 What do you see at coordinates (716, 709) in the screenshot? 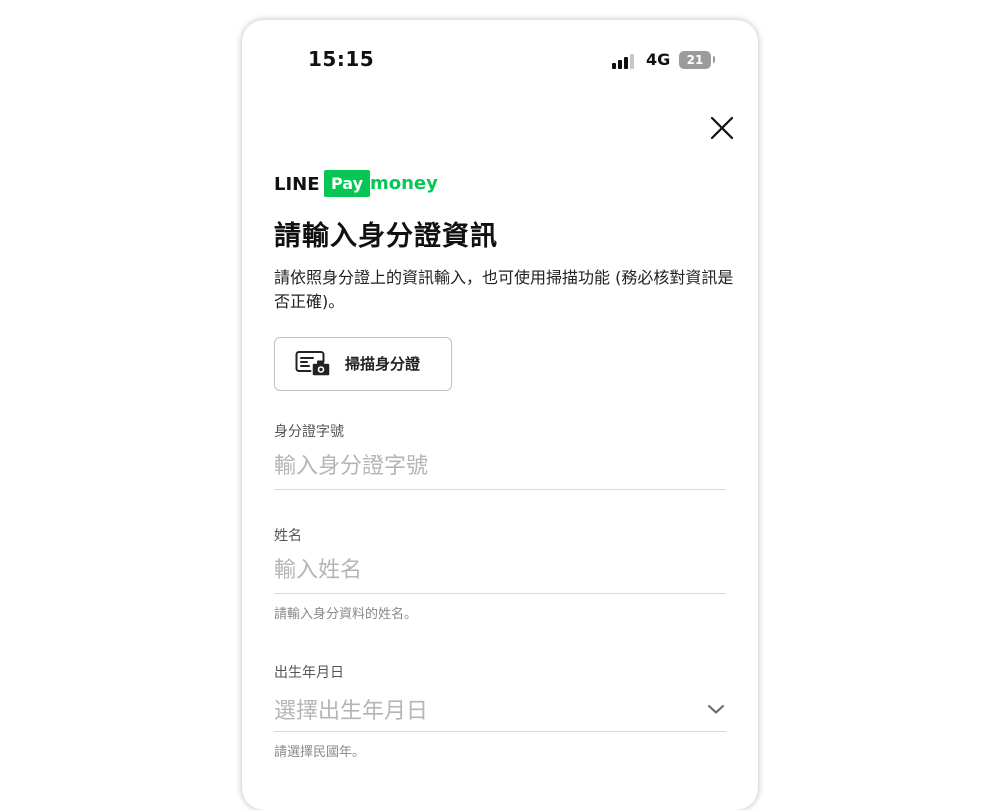
I see `chevron-down-icon` at bounding box center [716, 709].